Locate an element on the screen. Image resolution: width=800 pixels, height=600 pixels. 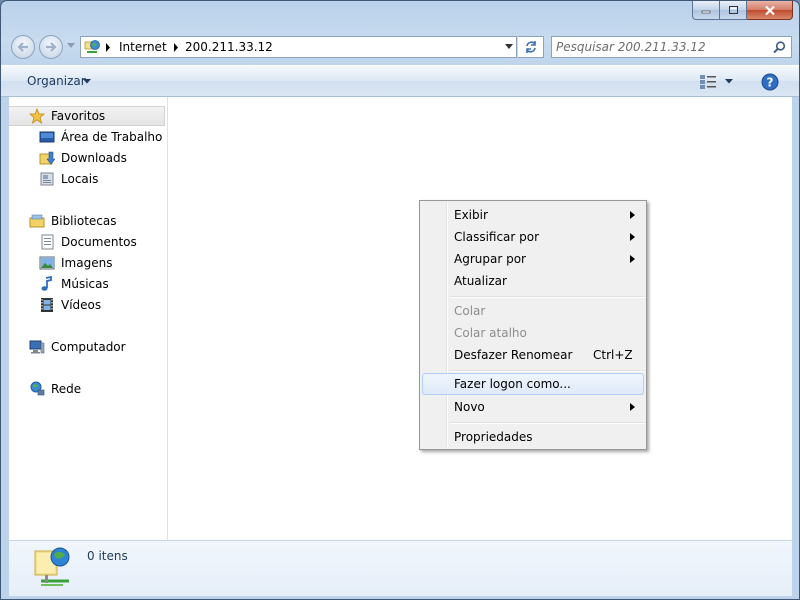
menu-item-label: Colar atalho is located at coordinates (490, 333).